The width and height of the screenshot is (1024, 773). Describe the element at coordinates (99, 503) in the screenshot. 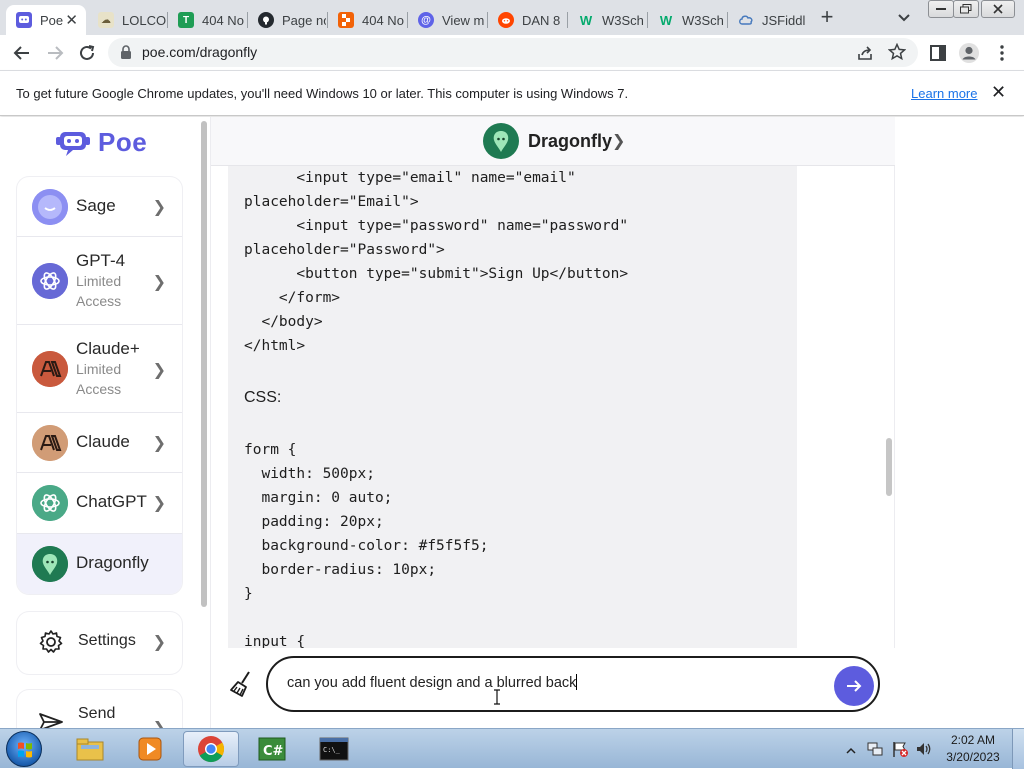

I see `bot-item-chatgpt: ChatGPT ❯` at that location.